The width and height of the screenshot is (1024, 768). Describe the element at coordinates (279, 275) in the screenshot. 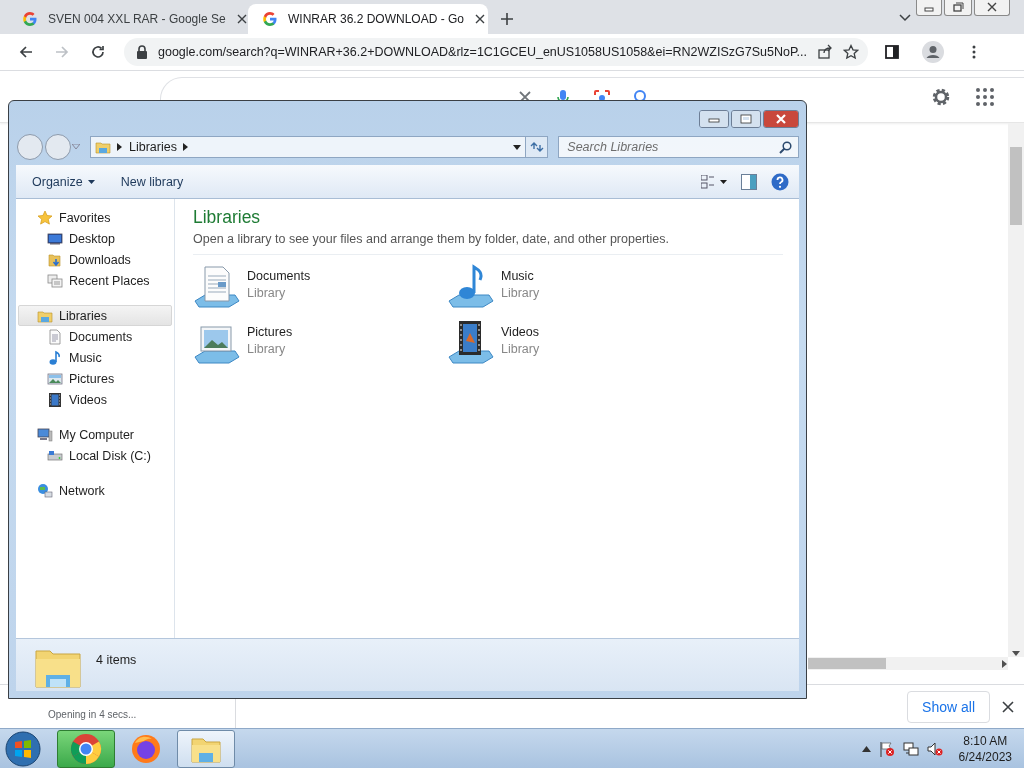

I see `library-name: Documents` at that location.